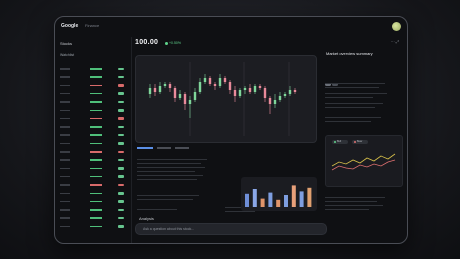  What do you see at coordinates (67, 55) in the screenshot?
I see `watchlist-header: Watchlist` at bounding box center [67, 55].